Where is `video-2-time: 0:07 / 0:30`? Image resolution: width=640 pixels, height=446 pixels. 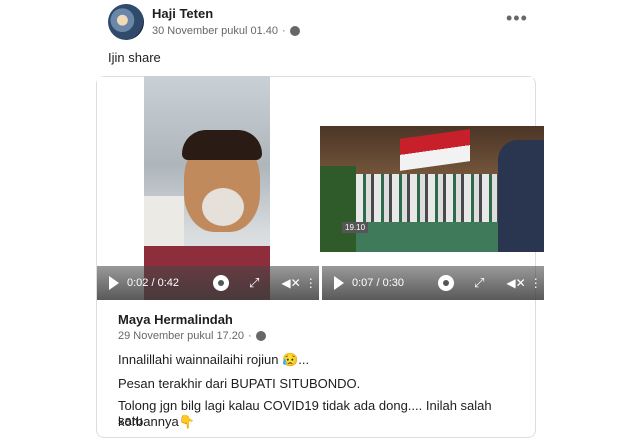 video-2-time: 0:07 / 0:30 is located at coordinates (378, 283).